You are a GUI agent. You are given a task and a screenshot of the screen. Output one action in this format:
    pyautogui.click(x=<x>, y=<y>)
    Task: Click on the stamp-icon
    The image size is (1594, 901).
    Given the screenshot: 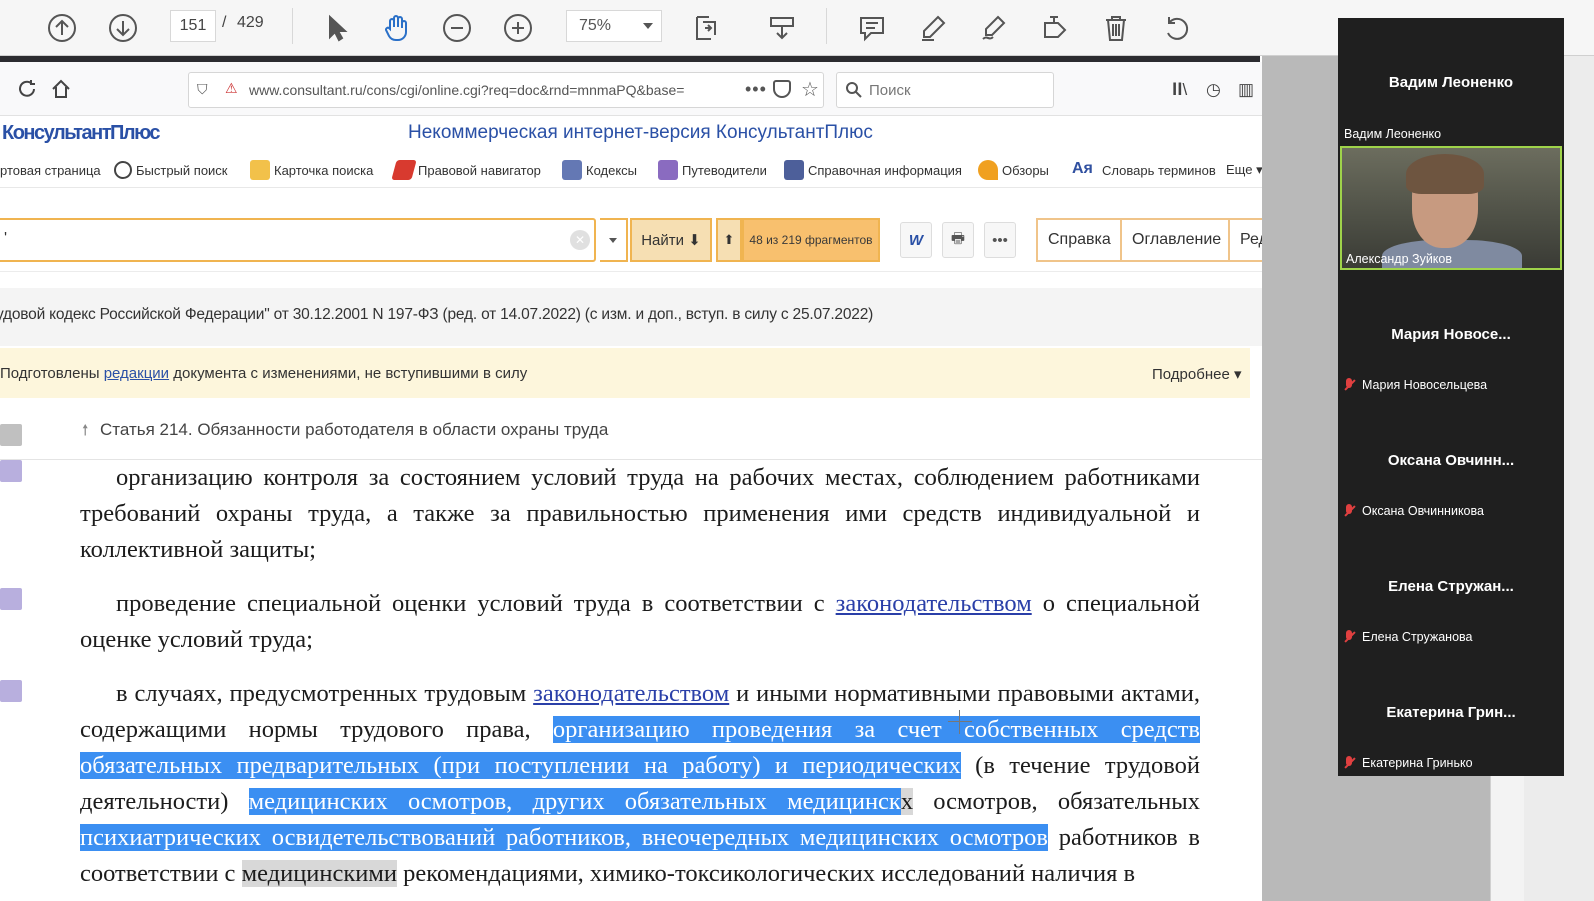 What is the action you would take?
    pyautogui.click(x=1055, y=28)
    